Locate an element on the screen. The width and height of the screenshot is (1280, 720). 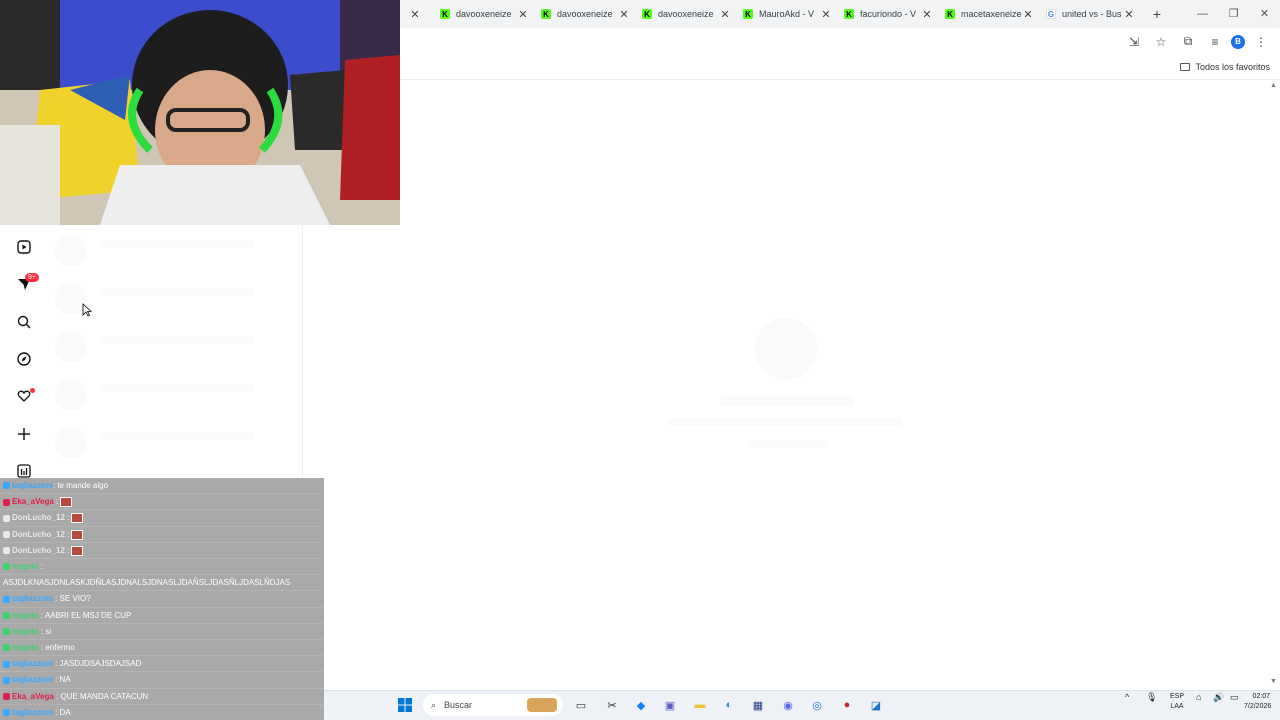
browser-tab: K facuriondo - V ✕ is located at coordinates (888, 14).